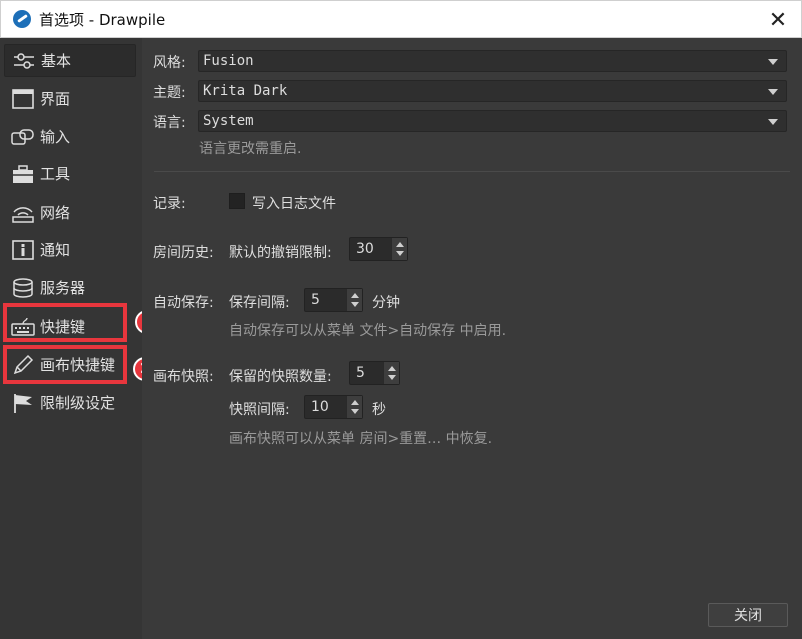  Describe the element at coordinates (401, 19) in the screenshot. I see `title-bar: 首选项 - Drawpile ✕` at that location.